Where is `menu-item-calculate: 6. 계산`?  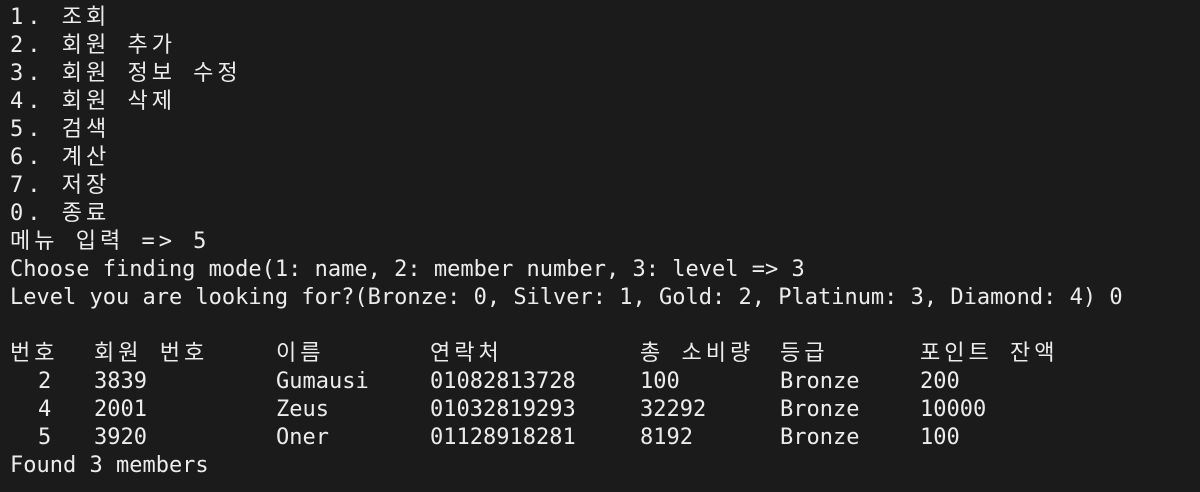
menu-item-calculate: 6. 계산 is located at coordinates (60, 157).